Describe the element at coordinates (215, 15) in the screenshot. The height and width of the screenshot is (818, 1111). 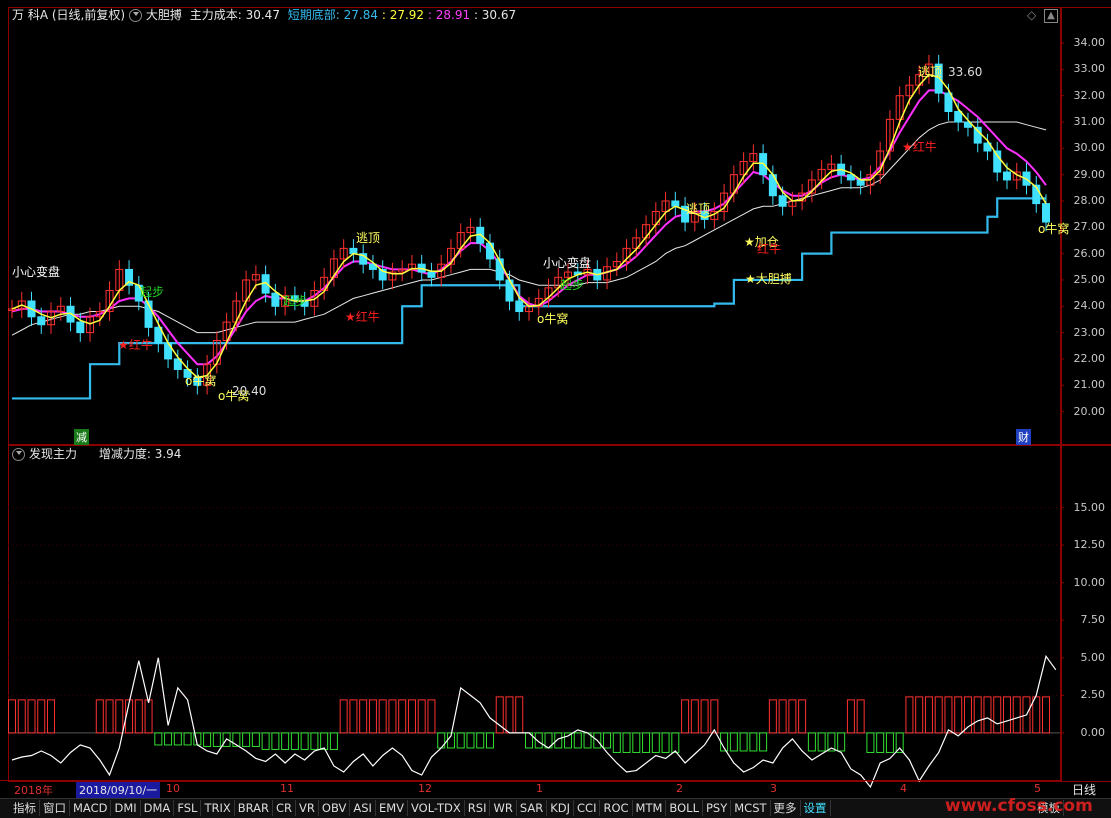
I see `cost-label: 主力成本:` at that location.